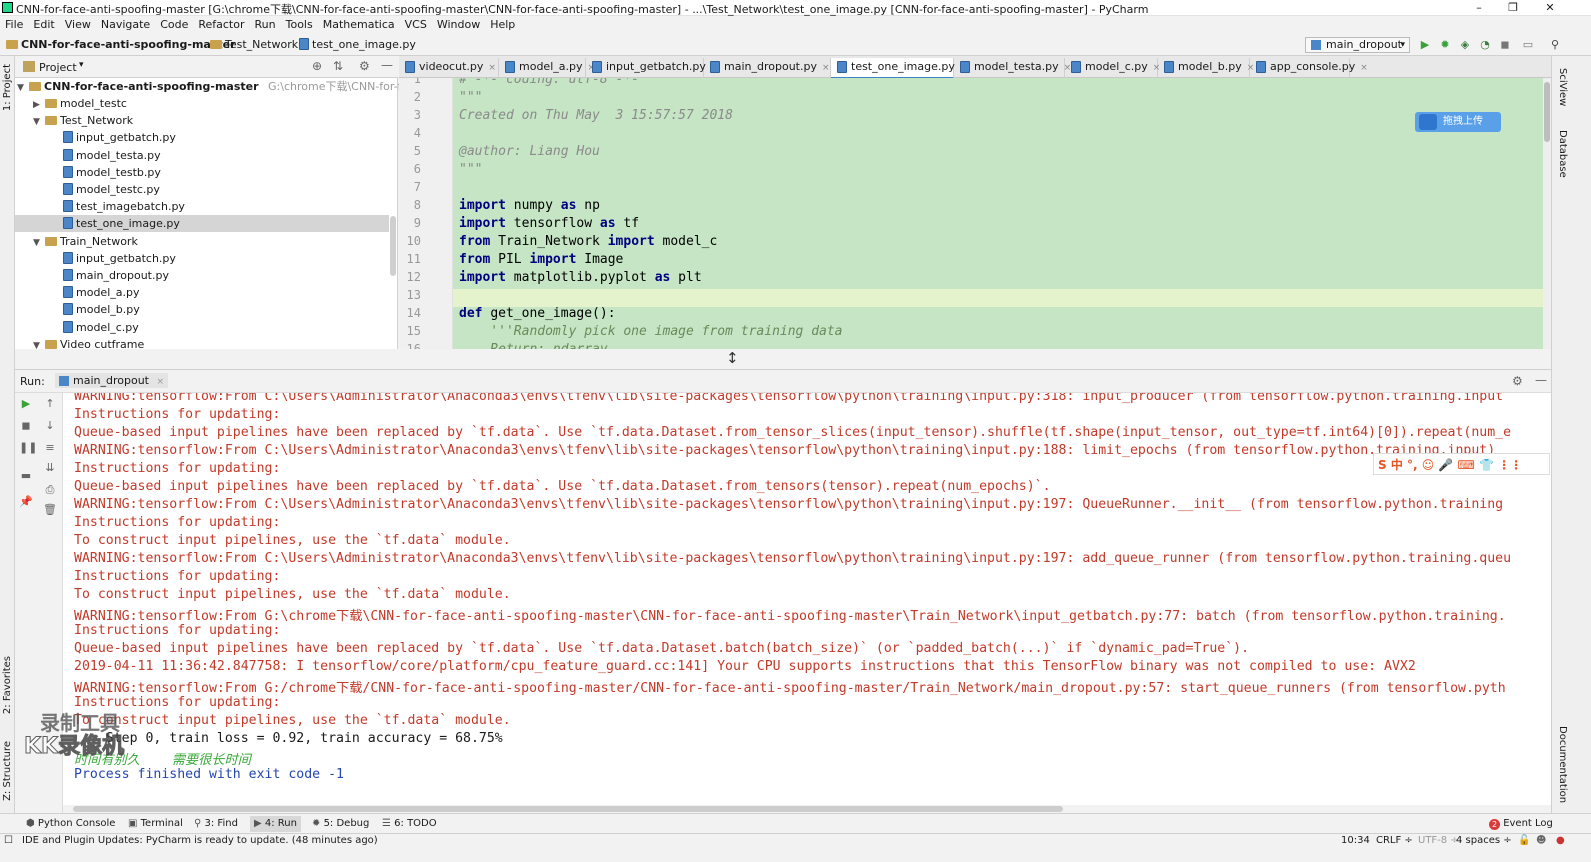 Image resolution: width=1591 pixels, height=862 pixels. Describe the element at coordinates (26, 476) in the screenshot. I see `layout-icon: ▬` at that location.